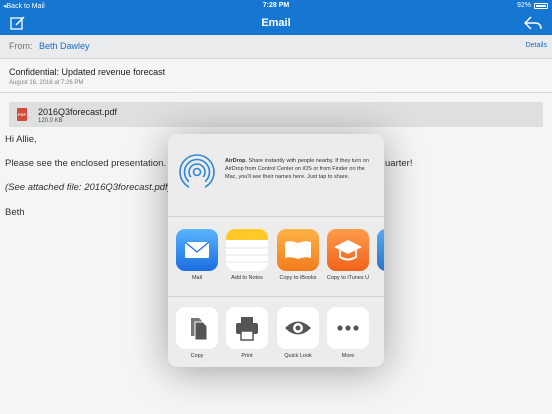  What do you see at coordinates (276, 257) in the screenshot?
I see `share-apps-row: Mail Add to Notes Copy to iBooks Copy to` at bounding box center [276, 257].